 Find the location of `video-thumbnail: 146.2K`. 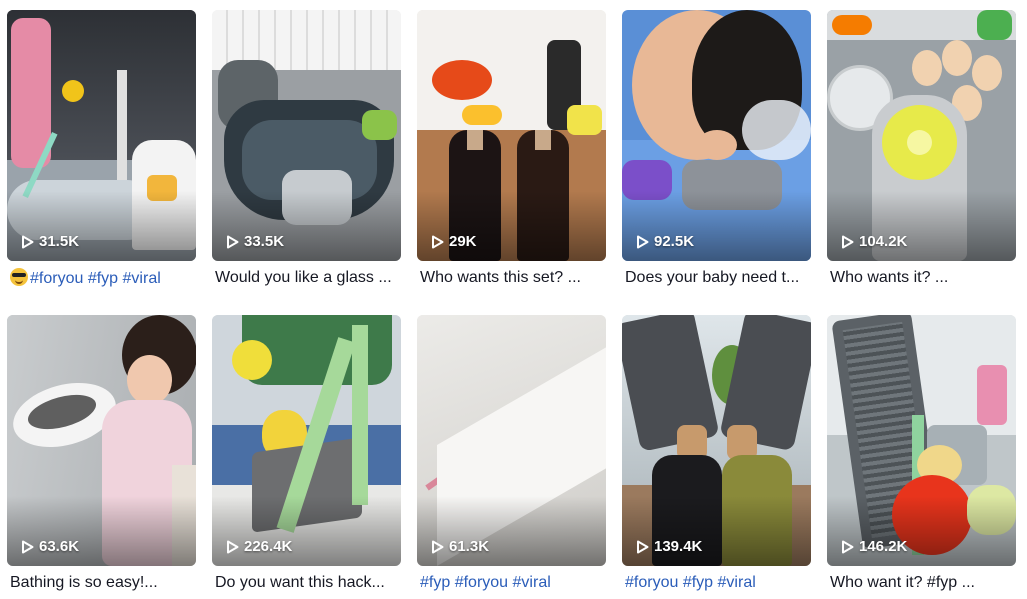

video-thumbnail: 146.2K is located at coordinates (921, 440).